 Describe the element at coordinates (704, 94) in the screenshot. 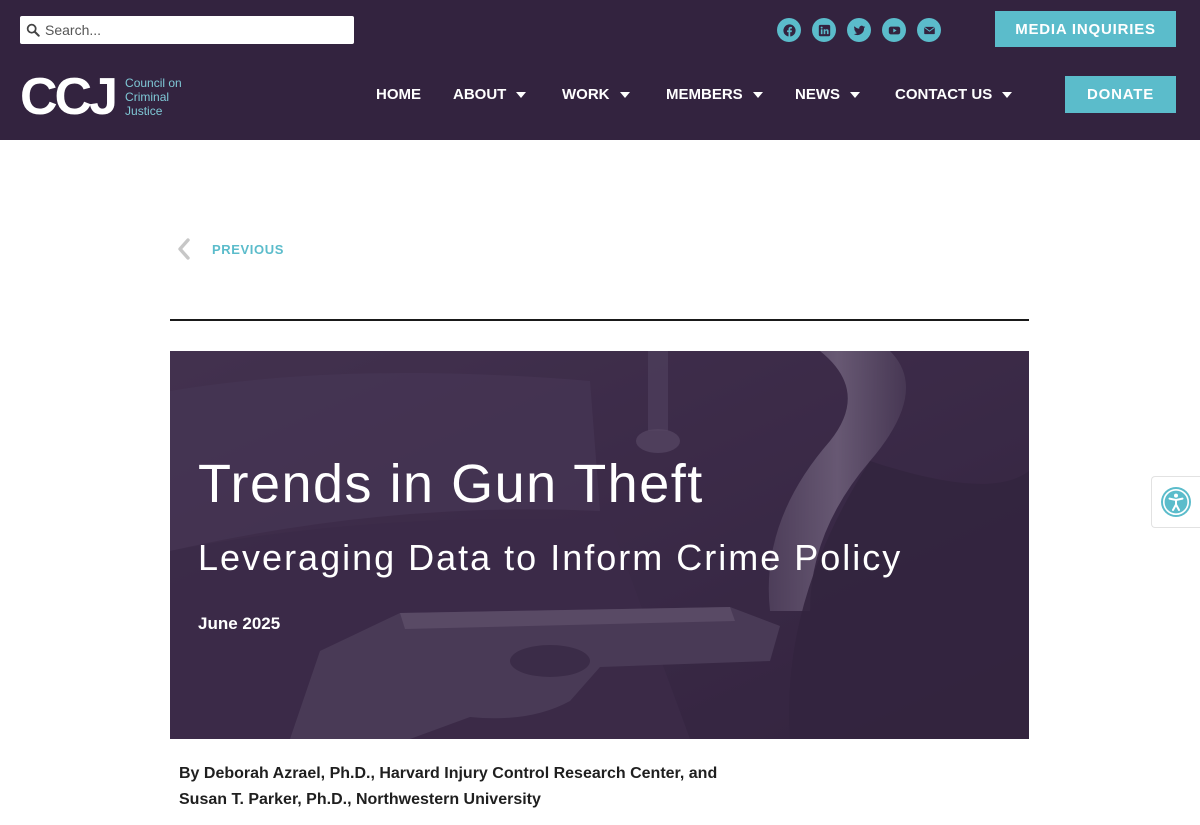

I see `nav-item-label: MEMBERS` at that location.